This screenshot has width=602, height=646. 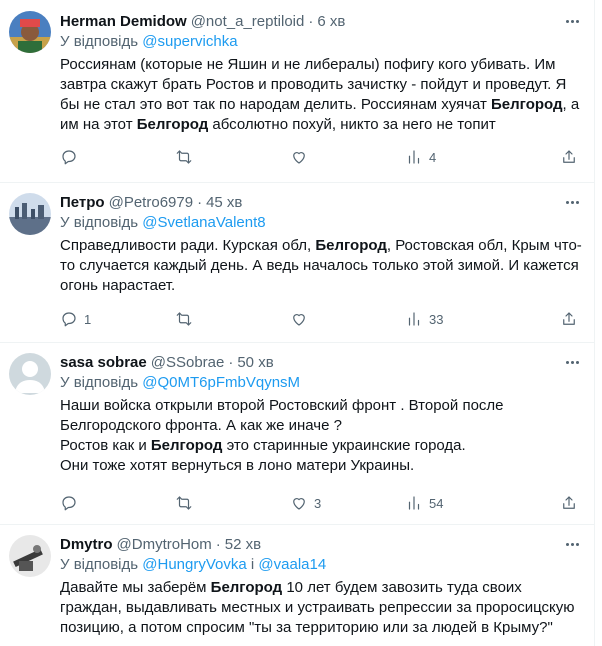 I want to click on reply-to-link: @SvetlanaValent8, so click(x=203, y=222).